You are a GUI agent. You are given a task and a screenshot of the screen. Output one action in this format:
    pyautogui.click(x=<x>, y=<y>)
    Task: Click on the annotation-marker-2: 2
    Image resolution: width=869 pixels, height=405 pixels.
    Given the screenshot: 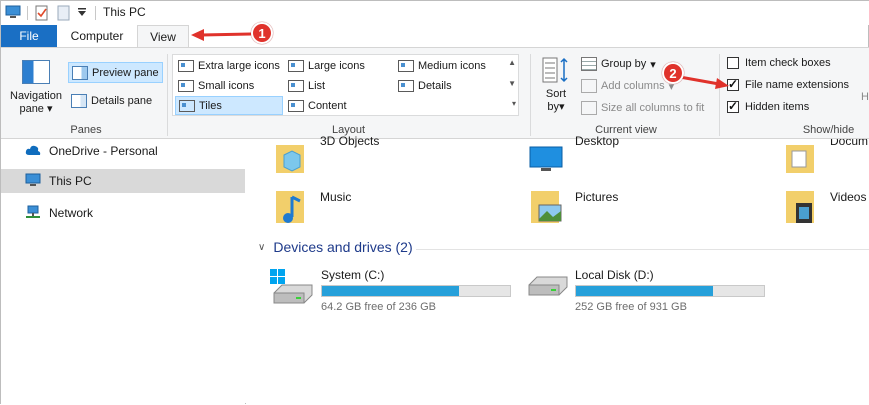 What is the action you would take?
    pyautogui.click(x=673, y=73)
    